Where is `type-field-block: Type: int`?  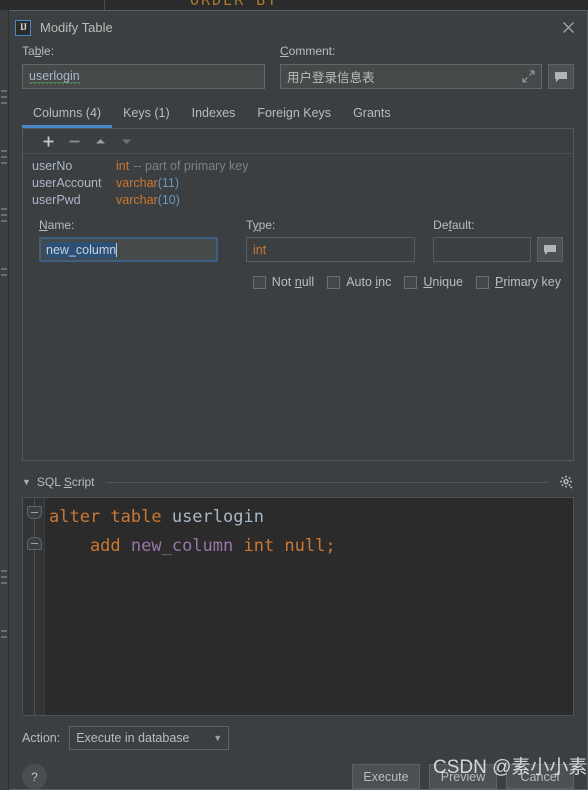
type-field-block: Type: int is located at coordinates (331, 240).